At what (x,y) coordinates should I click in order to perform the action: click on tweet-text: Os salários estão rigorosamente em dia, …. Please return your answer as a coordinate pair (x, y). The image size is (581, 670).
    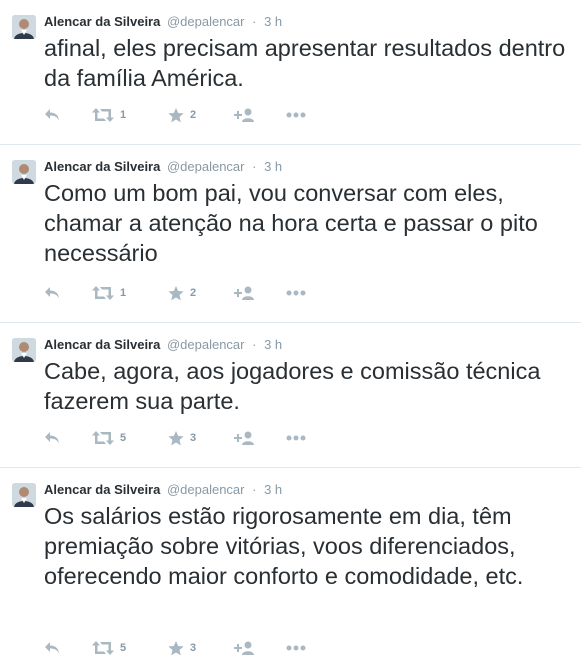
    Looking at the image, I should click on (284, 546).